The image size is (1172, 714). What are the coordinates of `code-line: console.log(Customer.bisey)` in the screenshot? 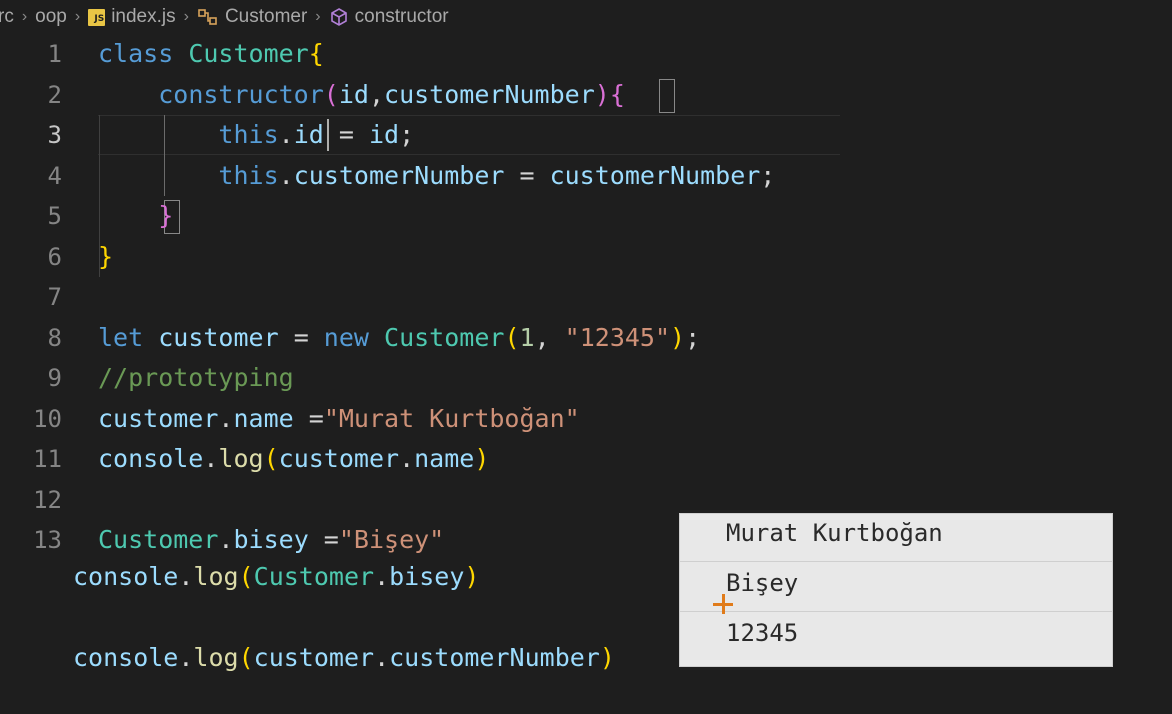 It's located at (276, 577).